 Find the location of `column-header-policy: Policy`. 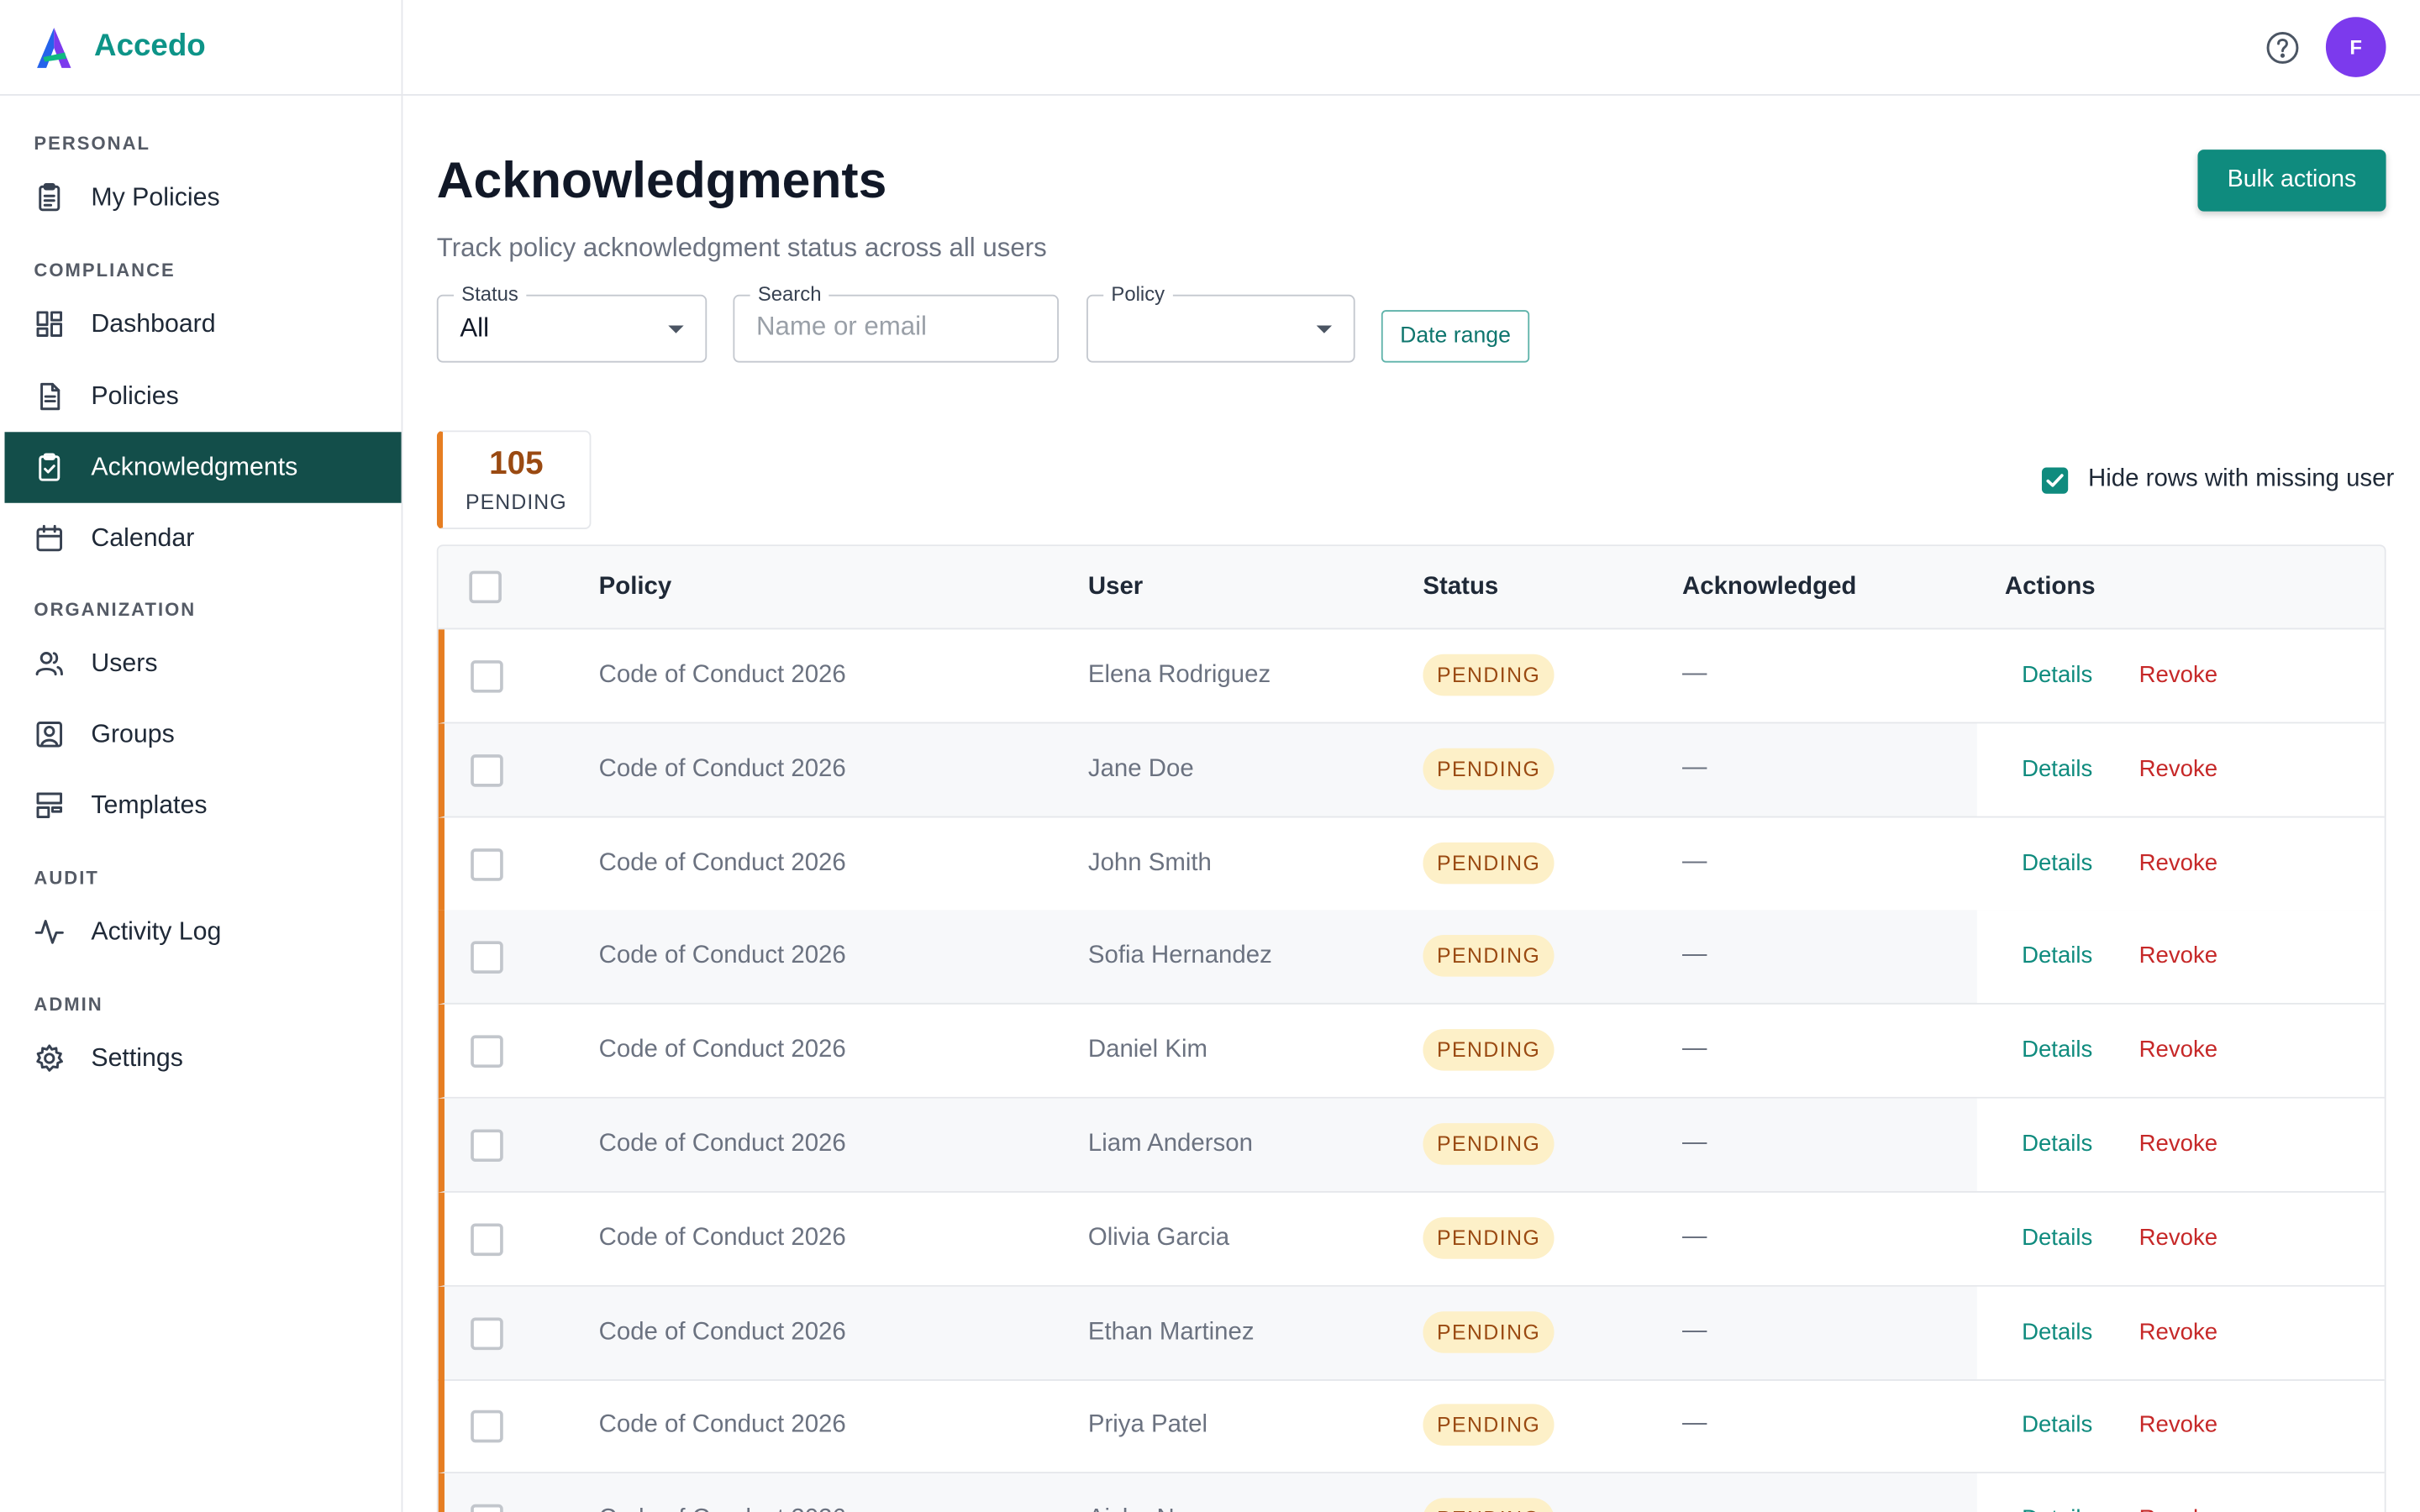

column-header-policy: Policy is located at coordinates (635, 587).